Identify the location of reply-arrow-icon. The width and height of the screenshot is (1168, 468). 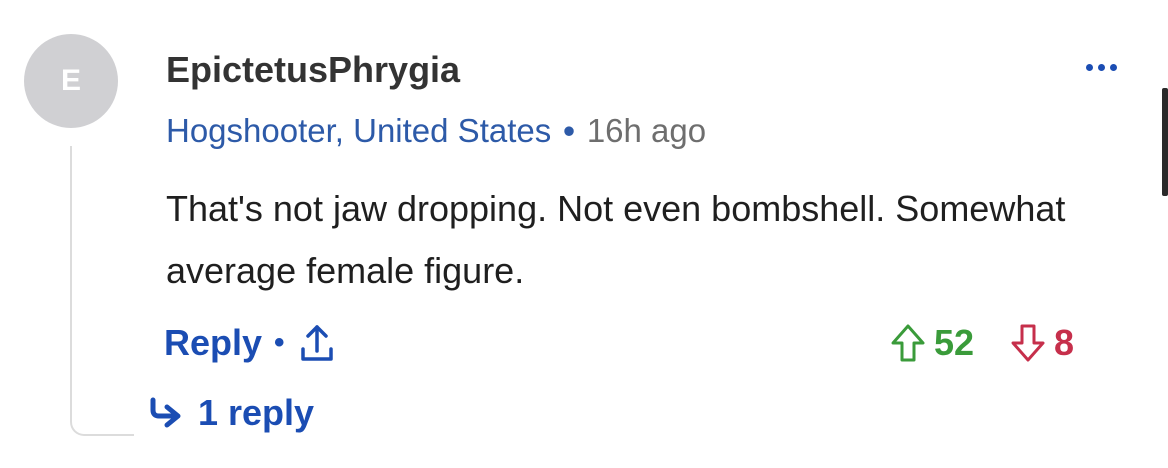
(165, 412).